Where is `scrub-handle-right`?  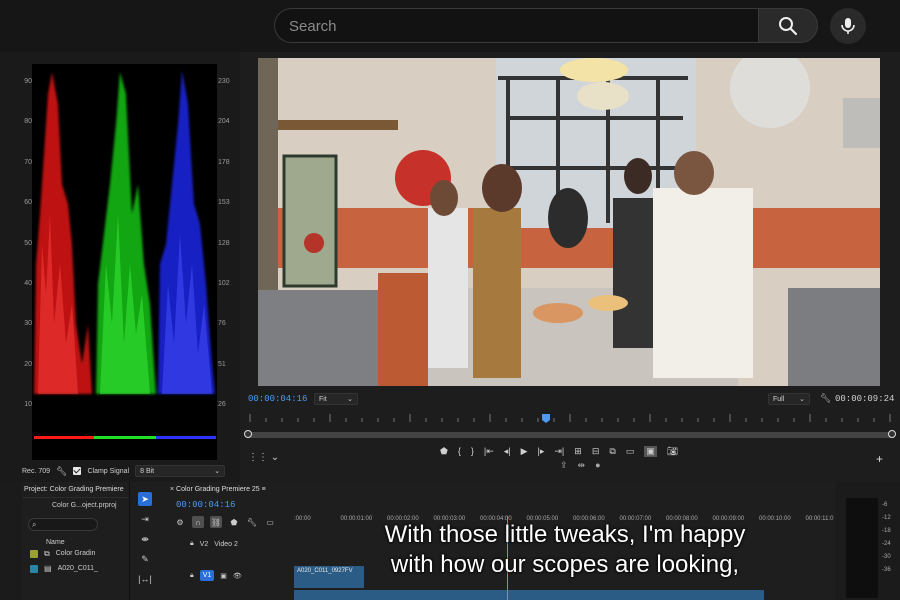 scrub-handle-right is located at coordinates (892, 434).